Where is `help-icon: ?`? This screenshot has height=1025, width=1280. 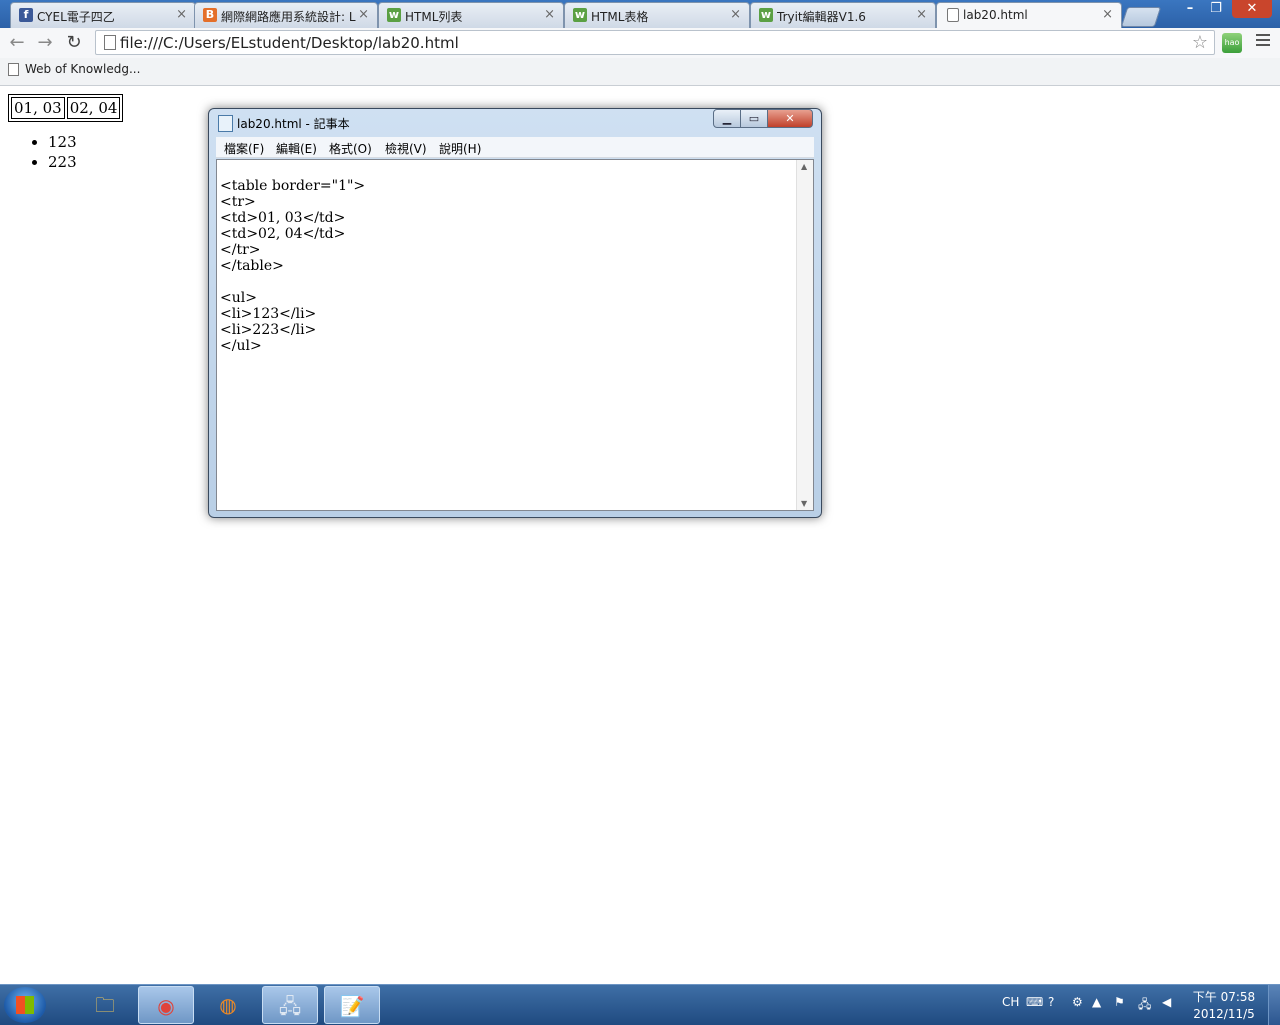 help-icon: ? is located at coordinates (1051, 1002).